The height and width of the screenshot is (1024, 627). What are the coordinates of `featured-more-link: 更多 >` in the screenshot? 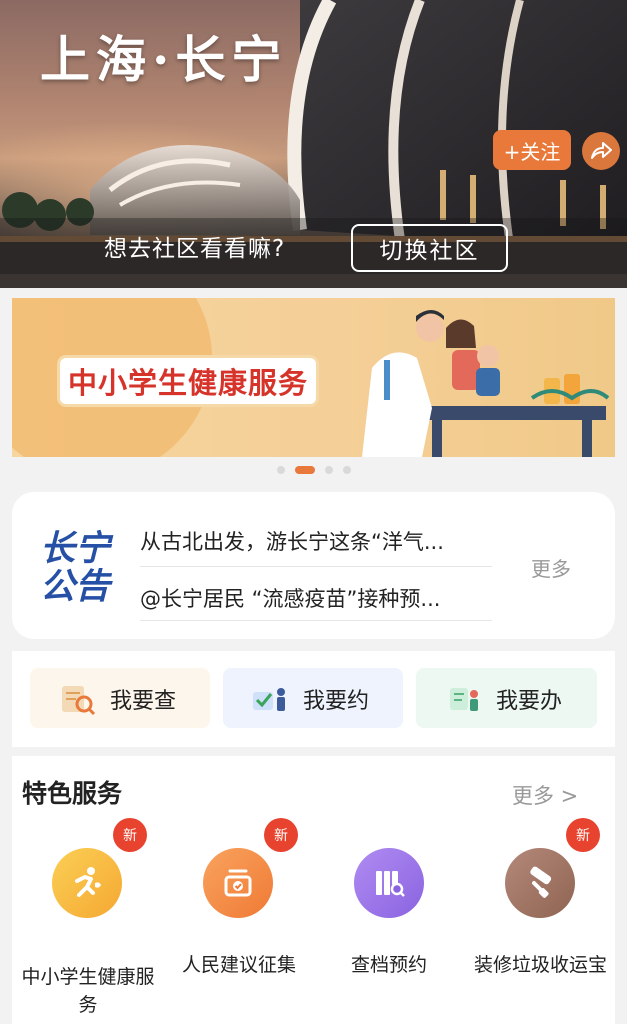 It's located at (545, 795).